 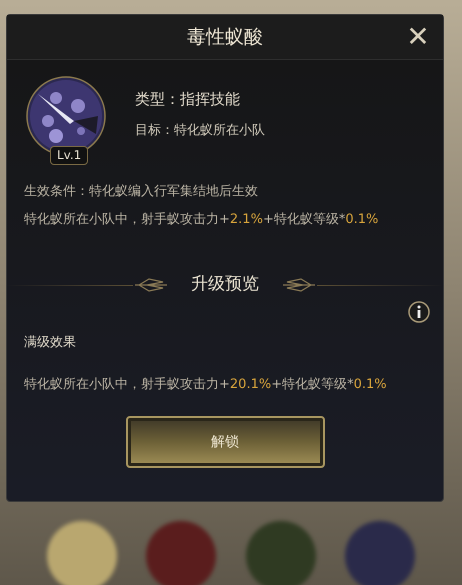 What do you see at coordinates (200, 131) in the screenshot?
I see `skill-target: 目标：特化蚁所在小队` at bounding box center [200, 131].